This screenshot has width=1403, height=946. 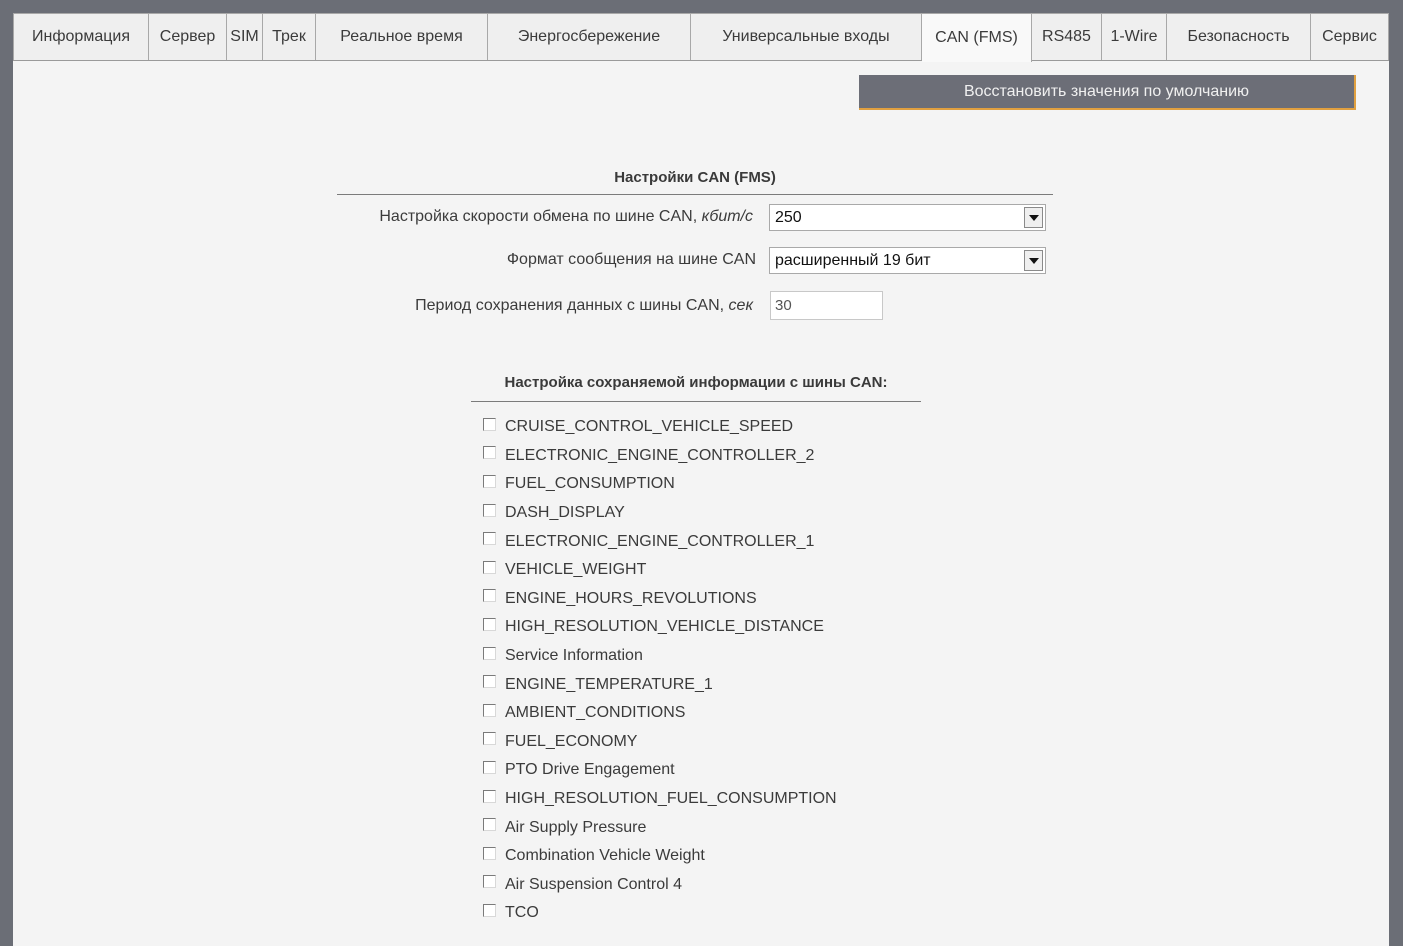 What do you see at coordinates (631, 259) in the screenshot?
I see `format-label: Формат сообщения на шине CAN` at bounding box center [631, 259].